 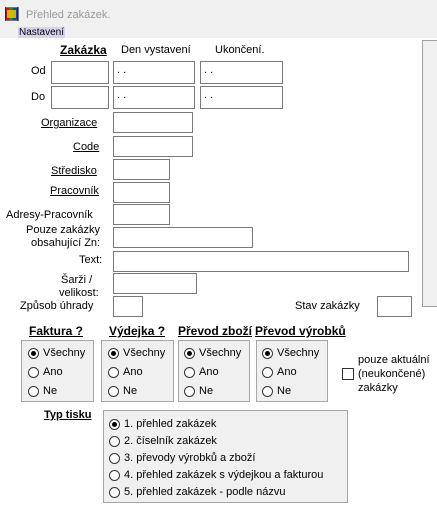 What do you see at coordinates (241, 72) in the screenshot?
I see `od-ukonceni-input: . .` at bounding box center [241, 72].